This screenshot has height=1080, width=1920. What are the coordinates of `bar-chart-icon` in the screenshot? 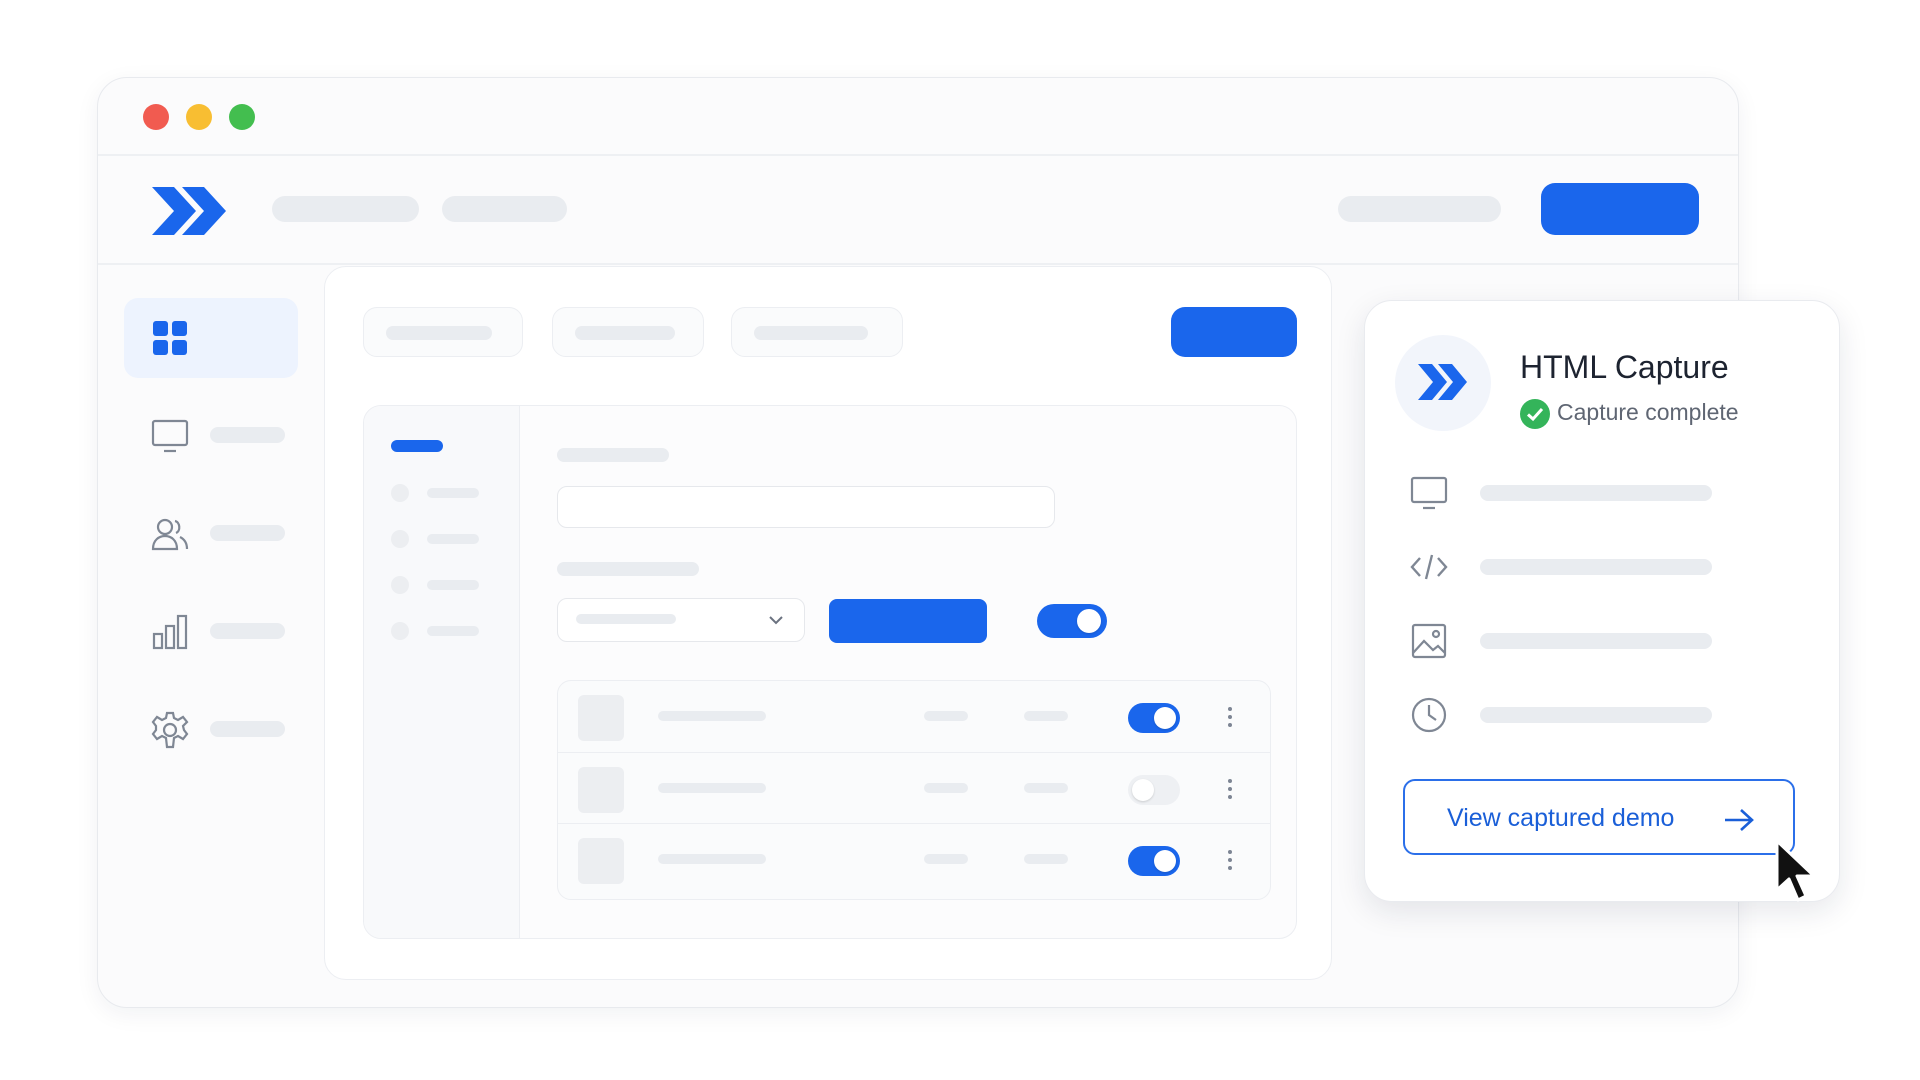 It's located at (170, 632).